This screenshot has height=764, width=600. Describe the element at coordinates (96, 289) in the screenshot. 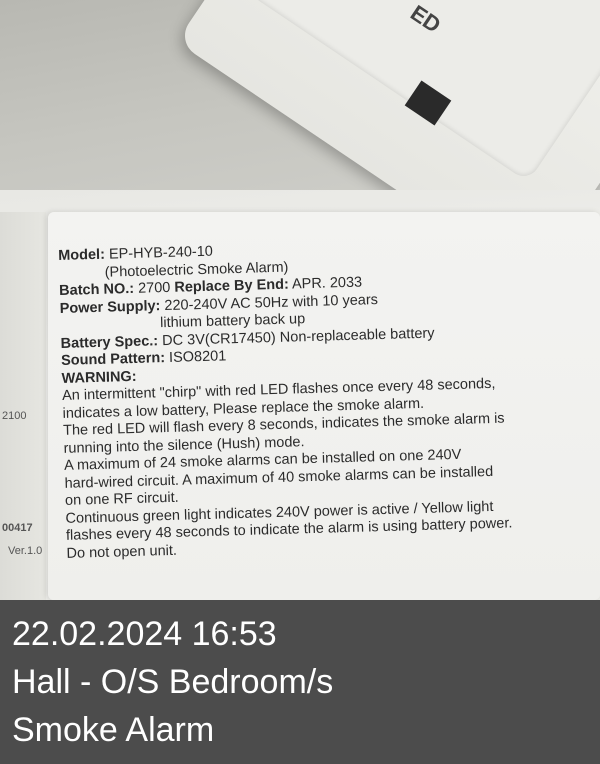

I see `batch-key: Batch NO.:` at that location.